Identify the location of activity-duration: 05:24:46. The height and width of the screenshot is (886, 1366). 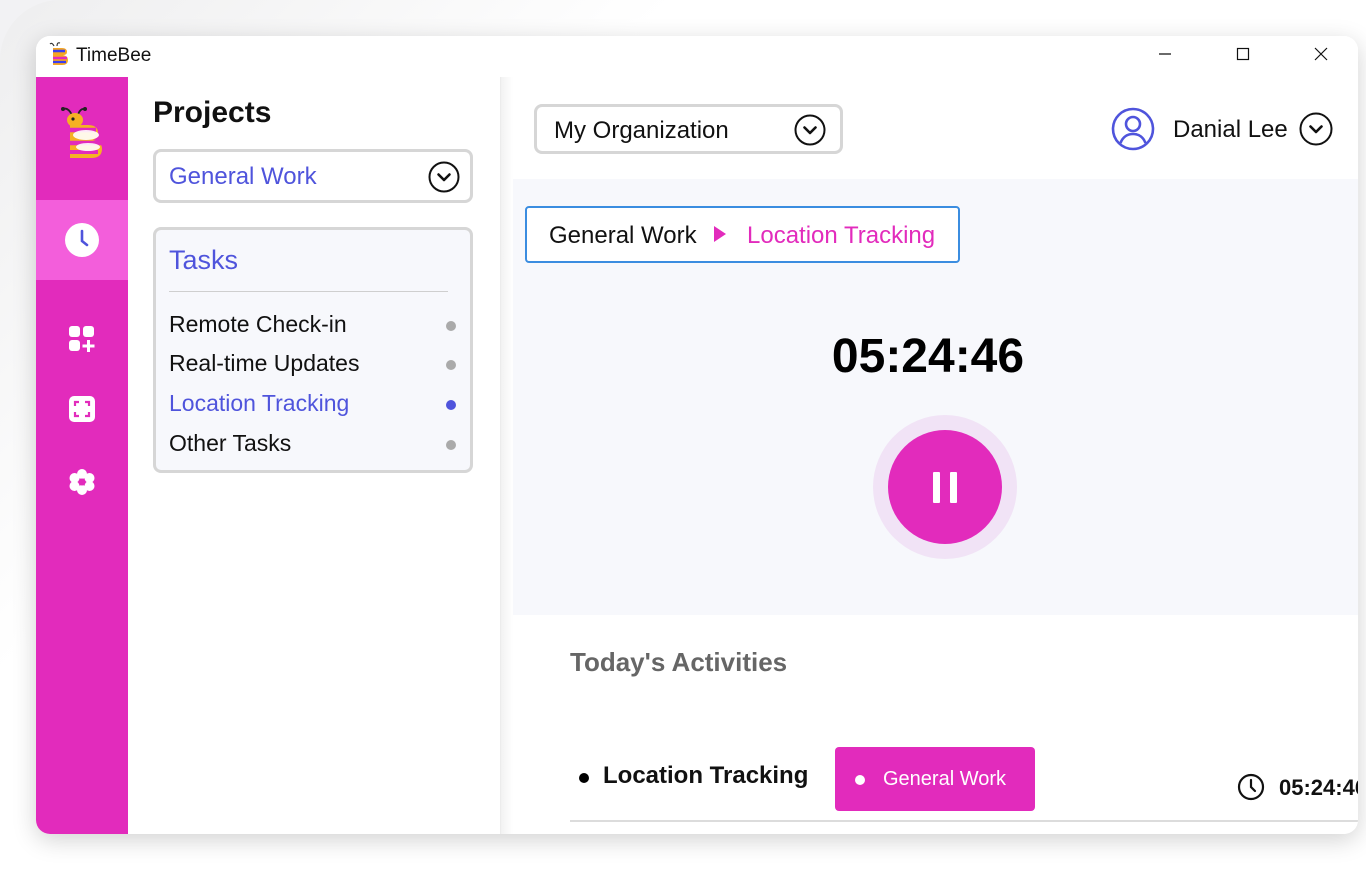
(1318, 787).